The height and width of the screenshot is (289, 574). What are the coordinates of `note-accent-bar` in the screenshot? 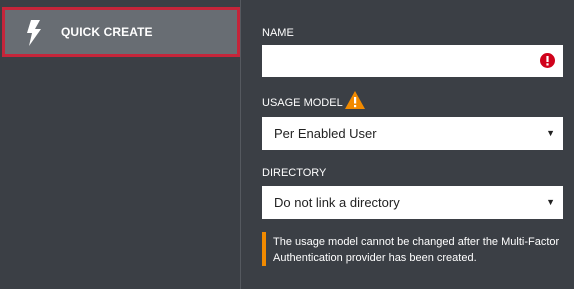 It's located at (264, 249).